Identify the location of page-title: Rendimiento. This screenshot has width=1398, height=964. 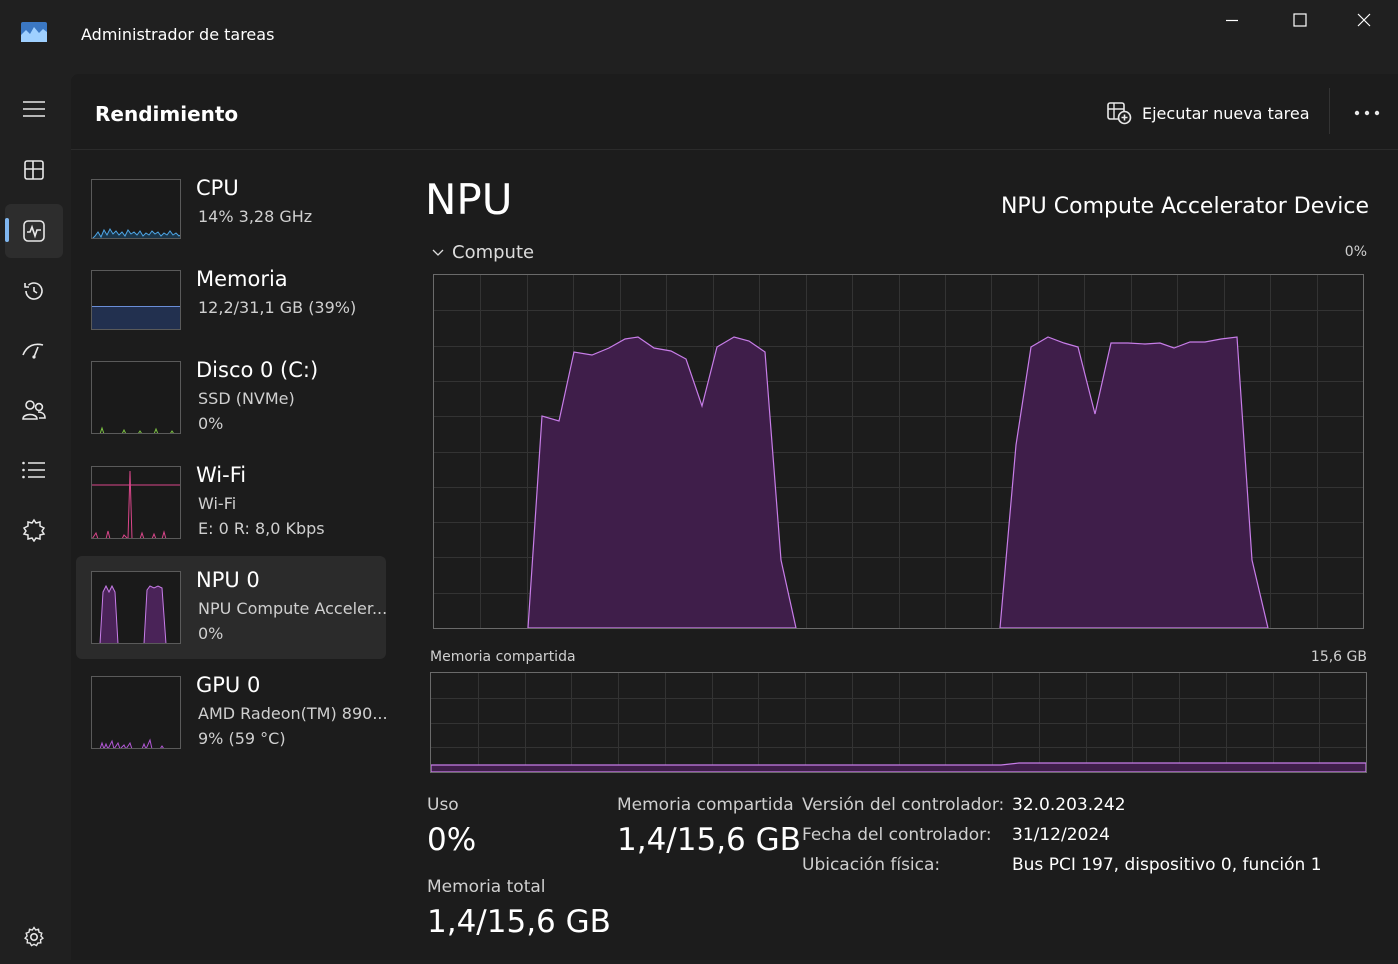
(167, 114).